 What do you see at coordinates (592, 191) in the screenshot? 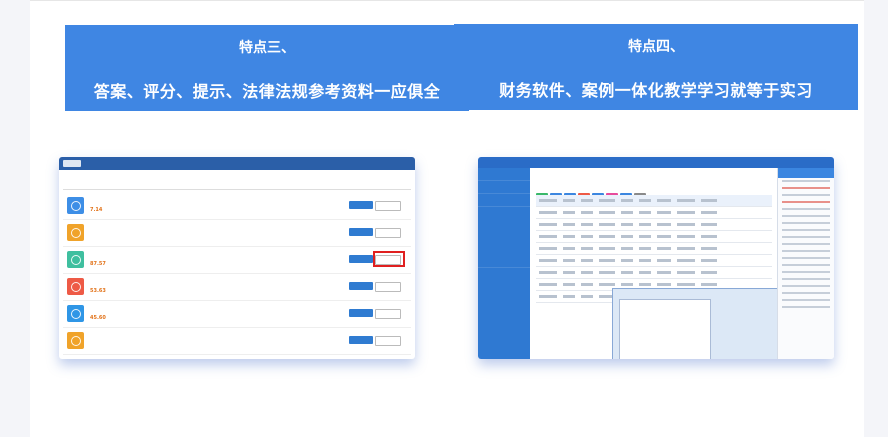
I see `toolbar` at bounding box center [592, 191].